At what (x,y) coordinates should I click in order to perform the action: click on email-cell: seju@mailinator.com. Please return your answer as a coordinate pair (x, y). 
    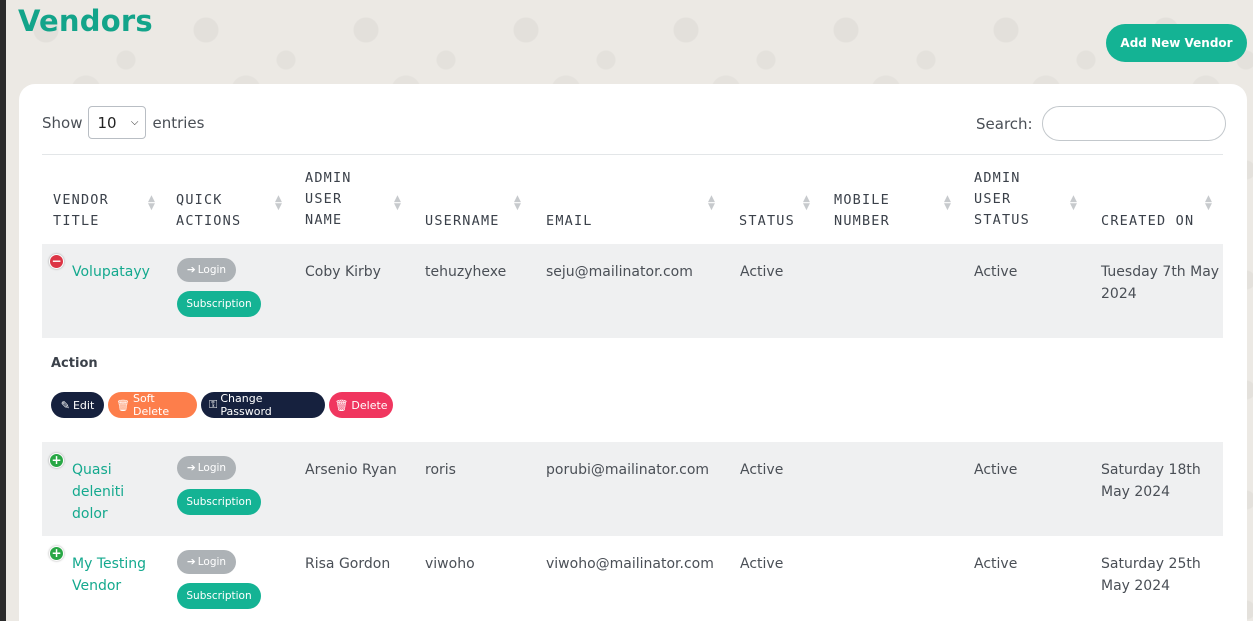
    Looking at the image, I should click on (619, 272).